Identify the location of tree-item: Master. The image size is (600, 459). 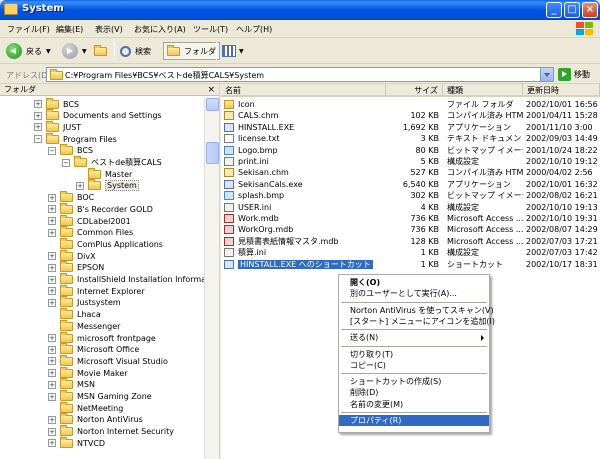
(104, 173).